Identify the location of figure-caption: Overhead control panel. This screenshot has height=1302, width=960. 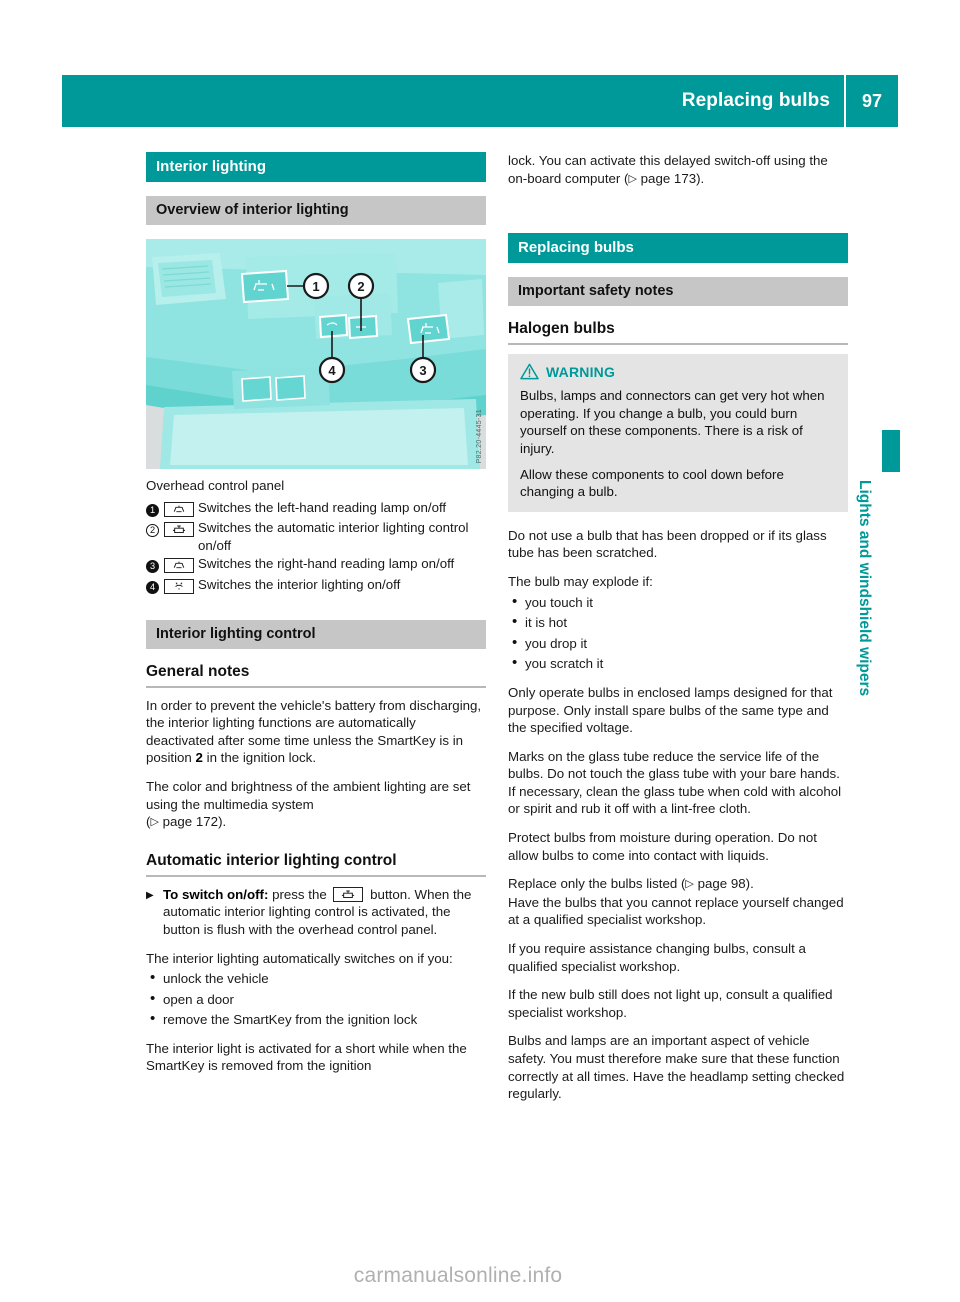
(215, 485).